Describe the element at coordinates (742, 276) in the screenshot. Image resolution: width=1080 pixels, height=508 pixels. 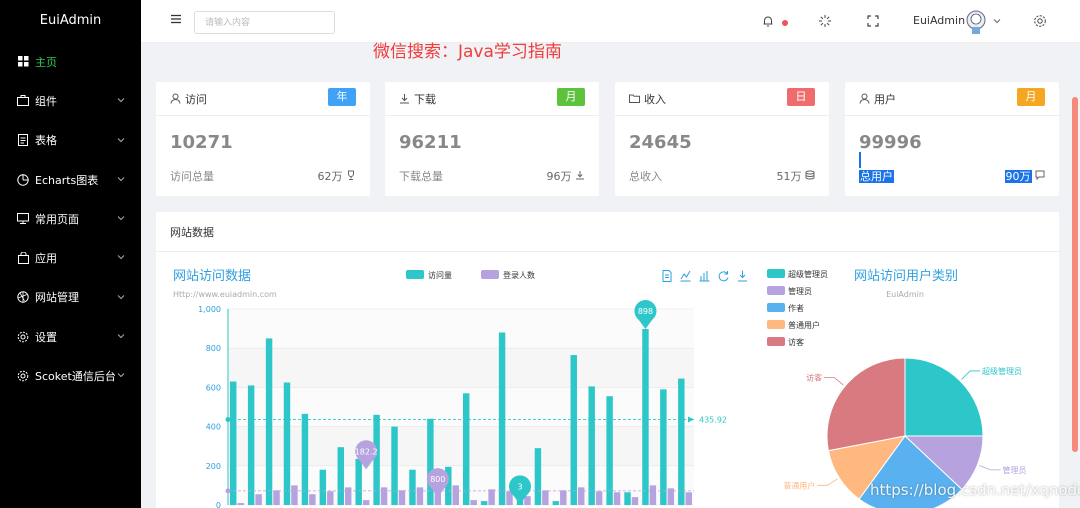
I see `save-image-icon` at that location.